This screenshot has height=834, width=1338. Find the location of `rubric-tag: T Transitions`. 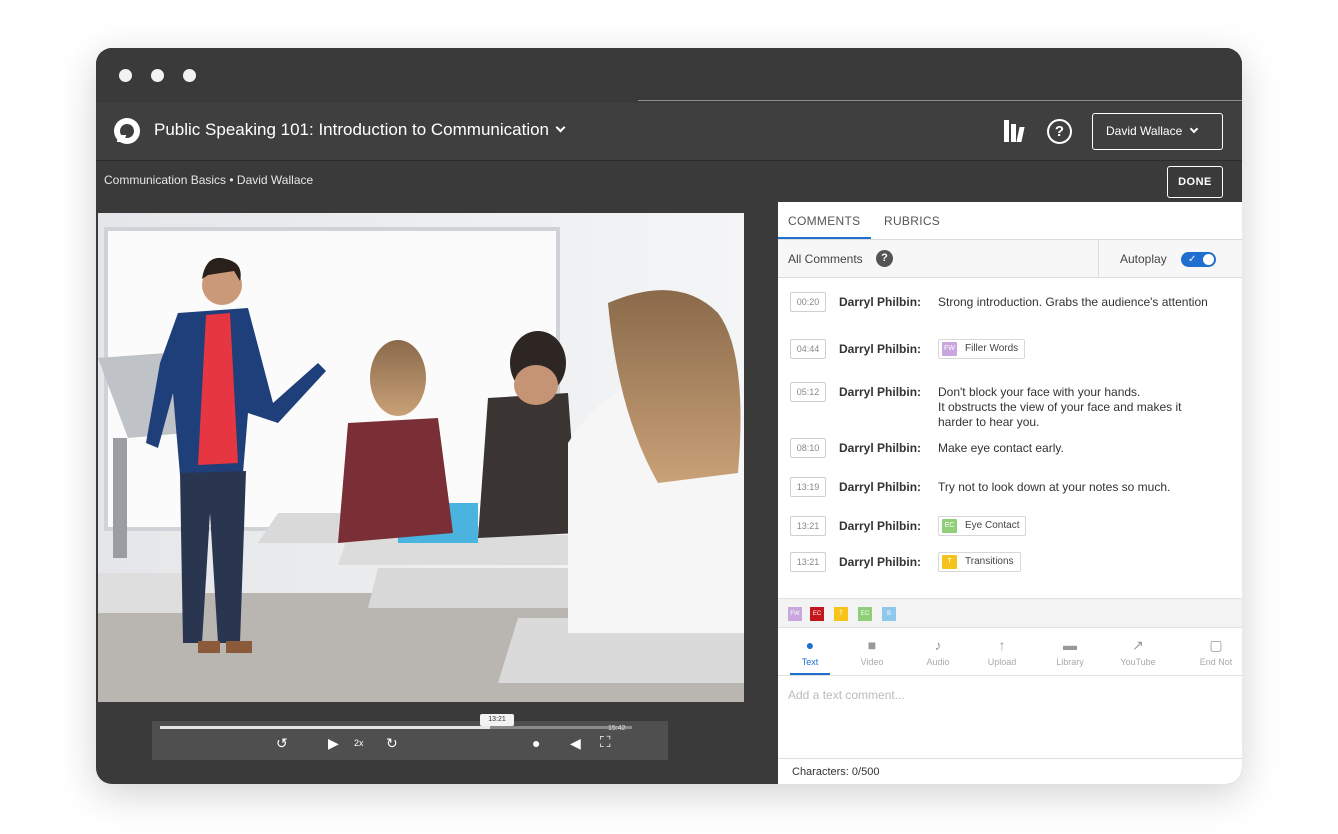

rubric-tag: T Transitions is located at coordinates (979, 562).